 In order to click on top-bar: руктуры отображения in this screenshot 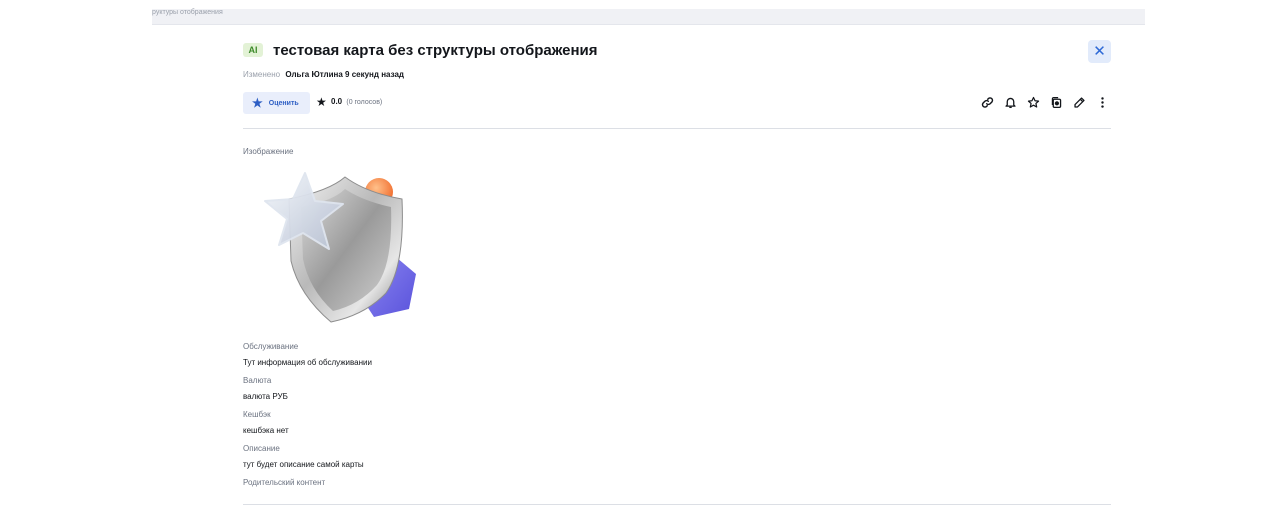, I will do `click(648, 17)`.